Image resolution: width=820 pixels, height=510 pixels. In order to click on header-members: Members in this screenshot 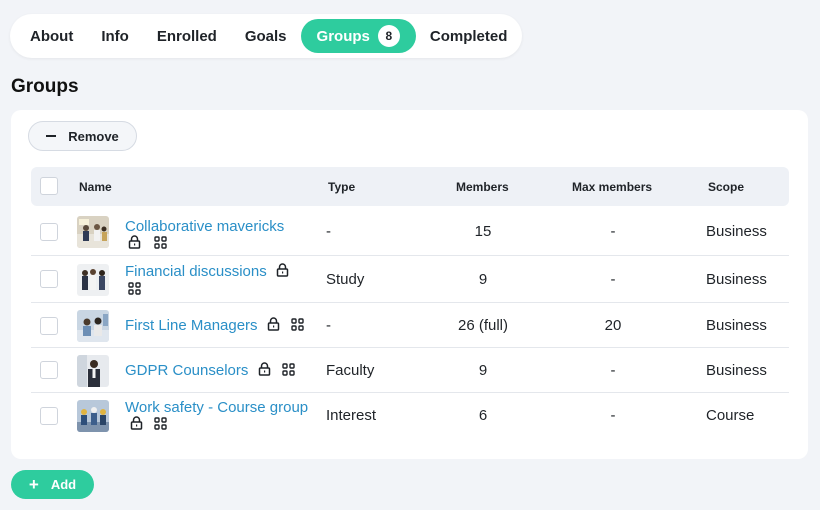, I will do `click(482, 187)`.